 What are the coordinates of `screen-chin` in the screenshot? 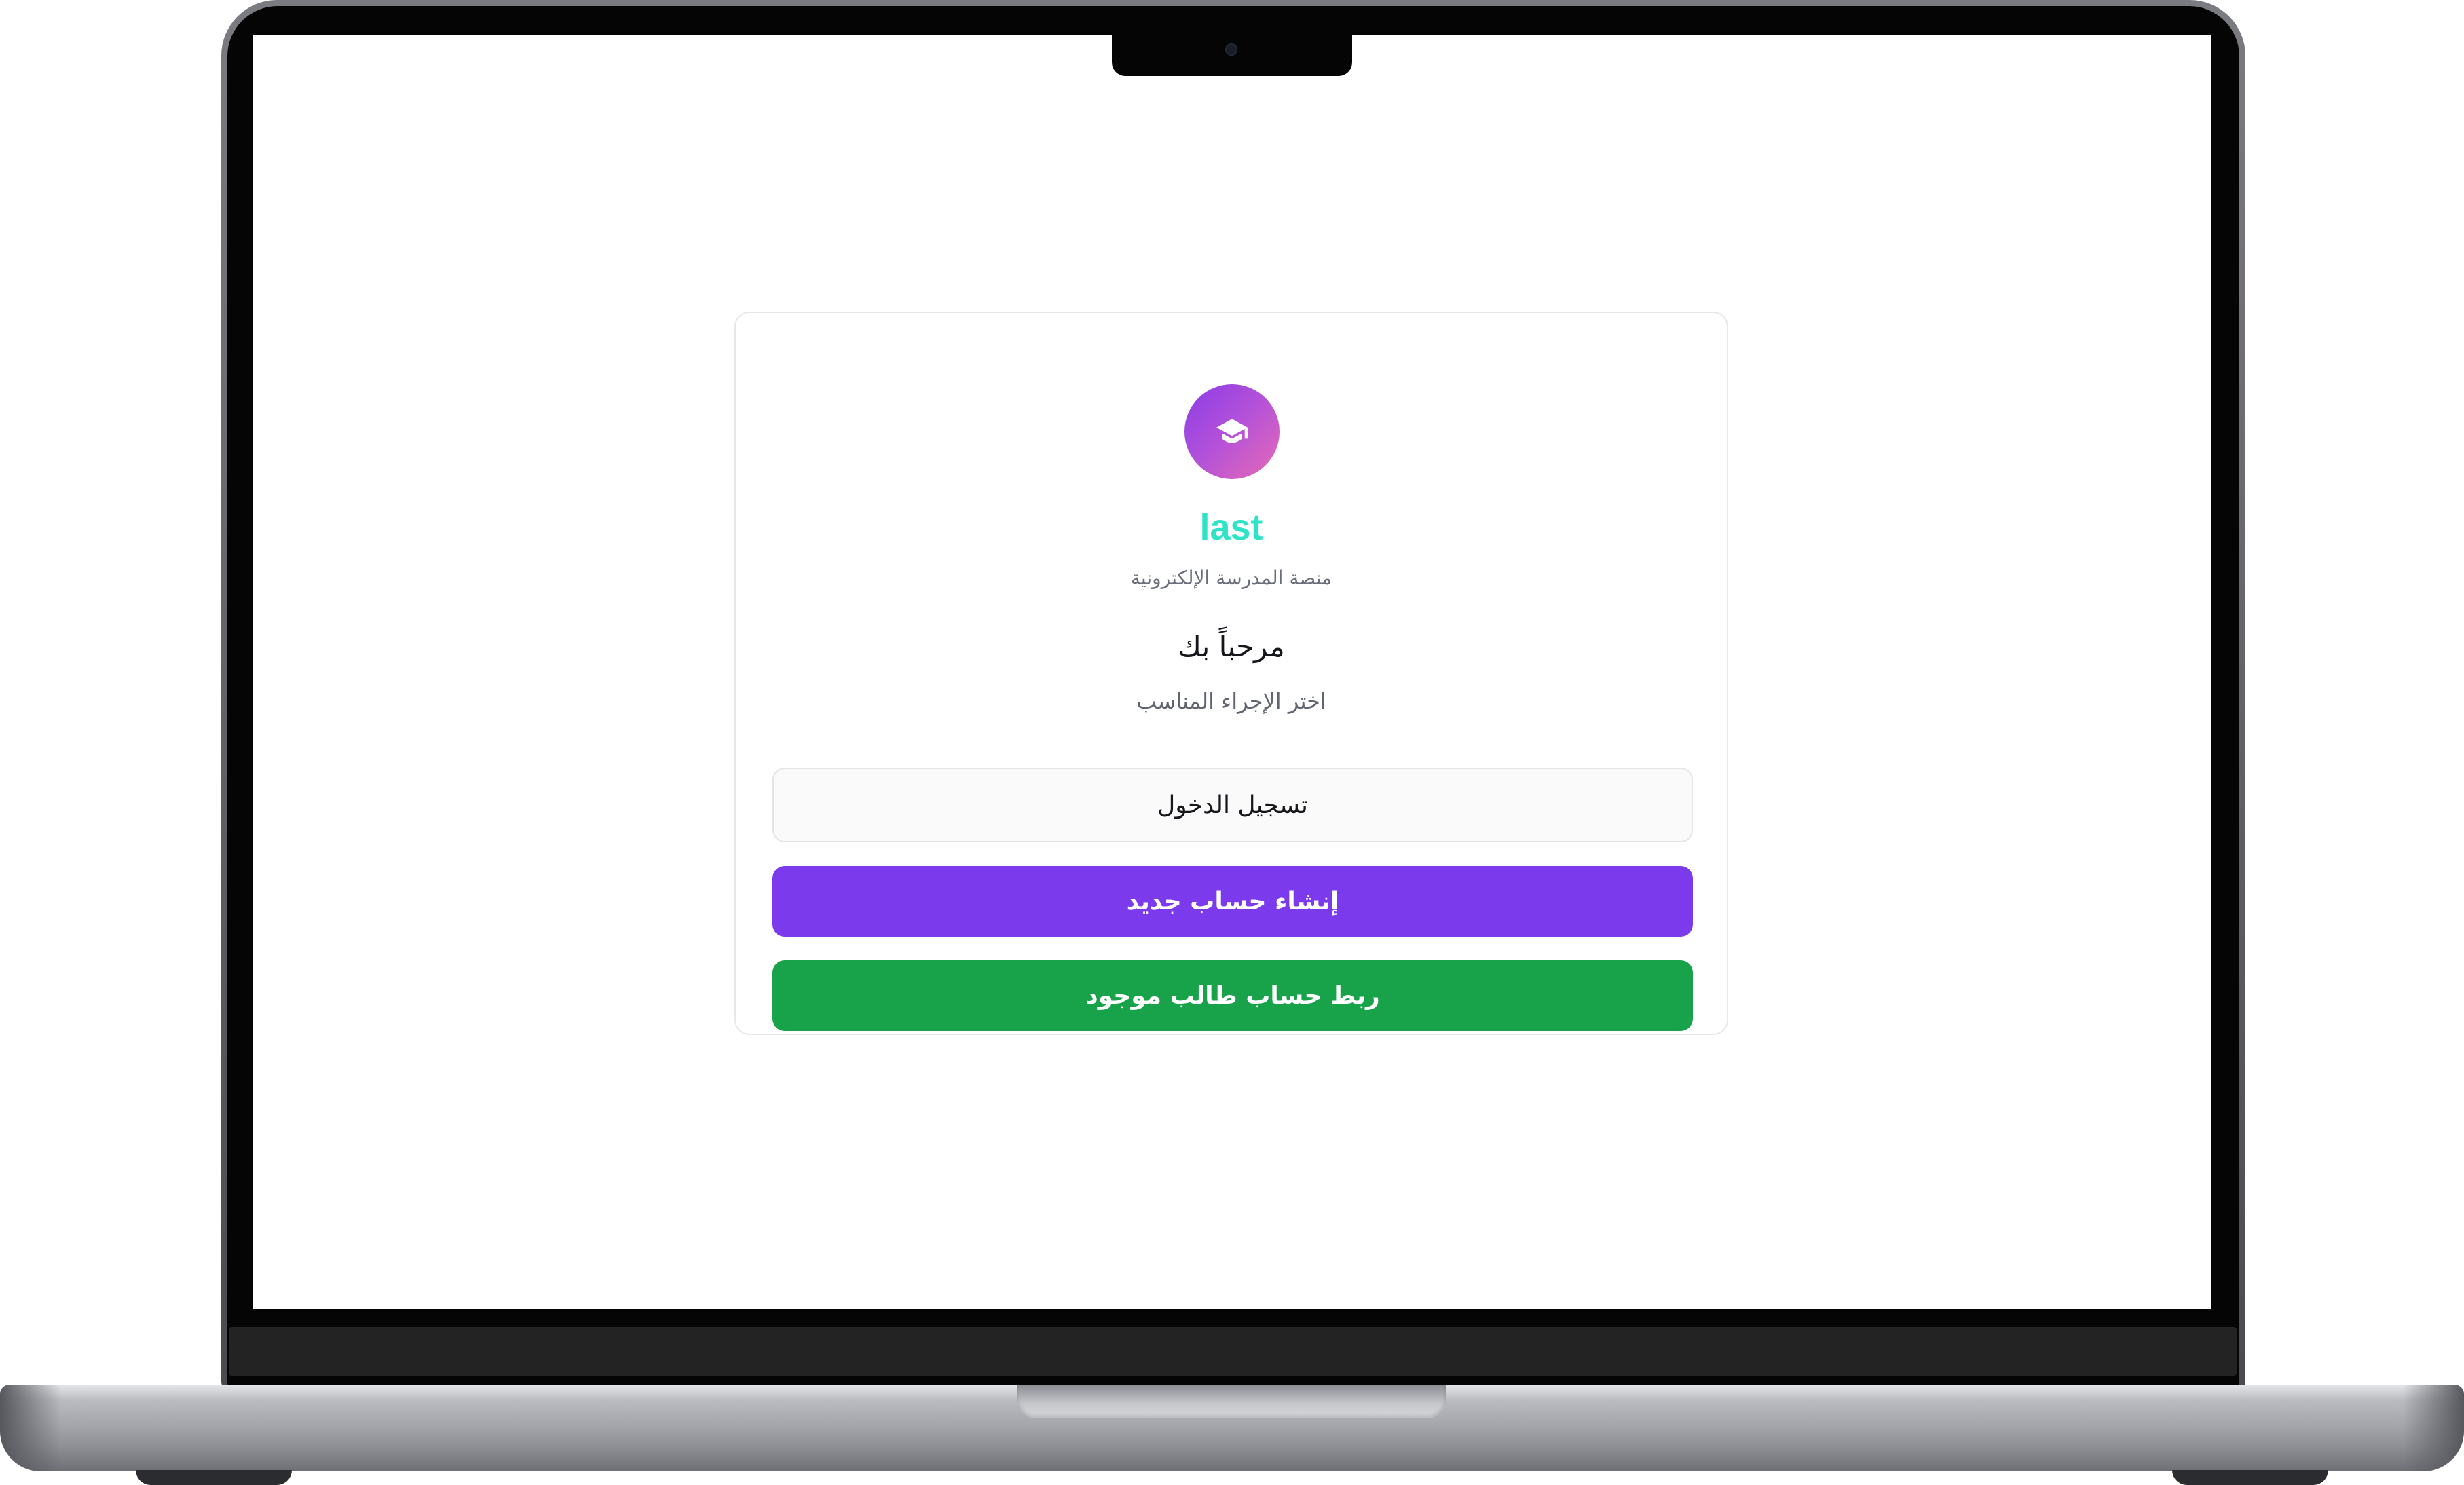 It's located at (1233, 1351).